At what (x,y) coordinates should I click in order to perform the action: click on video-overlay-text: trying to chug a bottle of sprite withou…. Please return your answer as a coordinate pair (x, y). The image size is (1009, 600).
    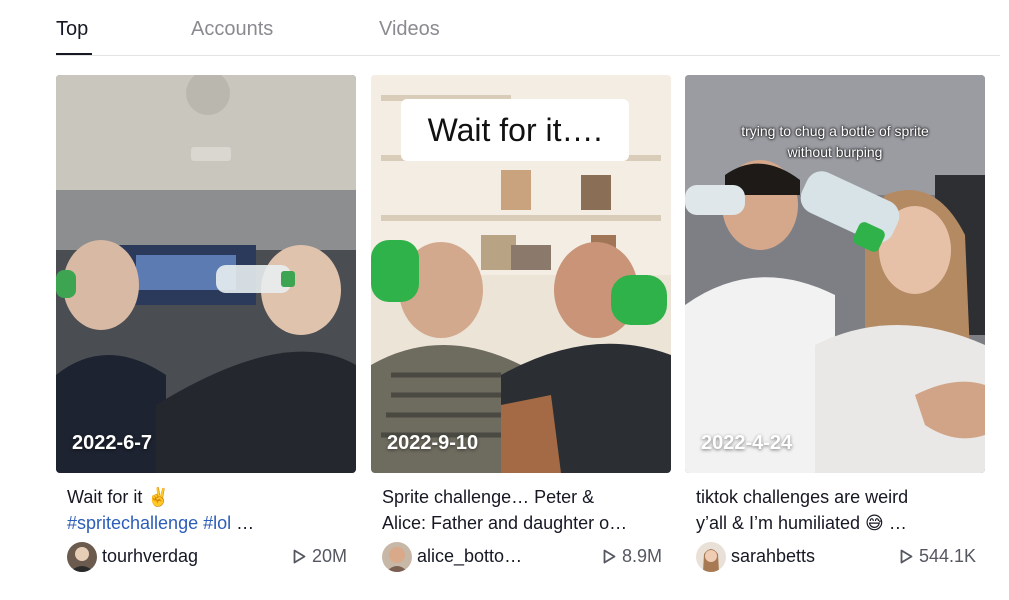
    Looking at the image, I should click on (835, 141).